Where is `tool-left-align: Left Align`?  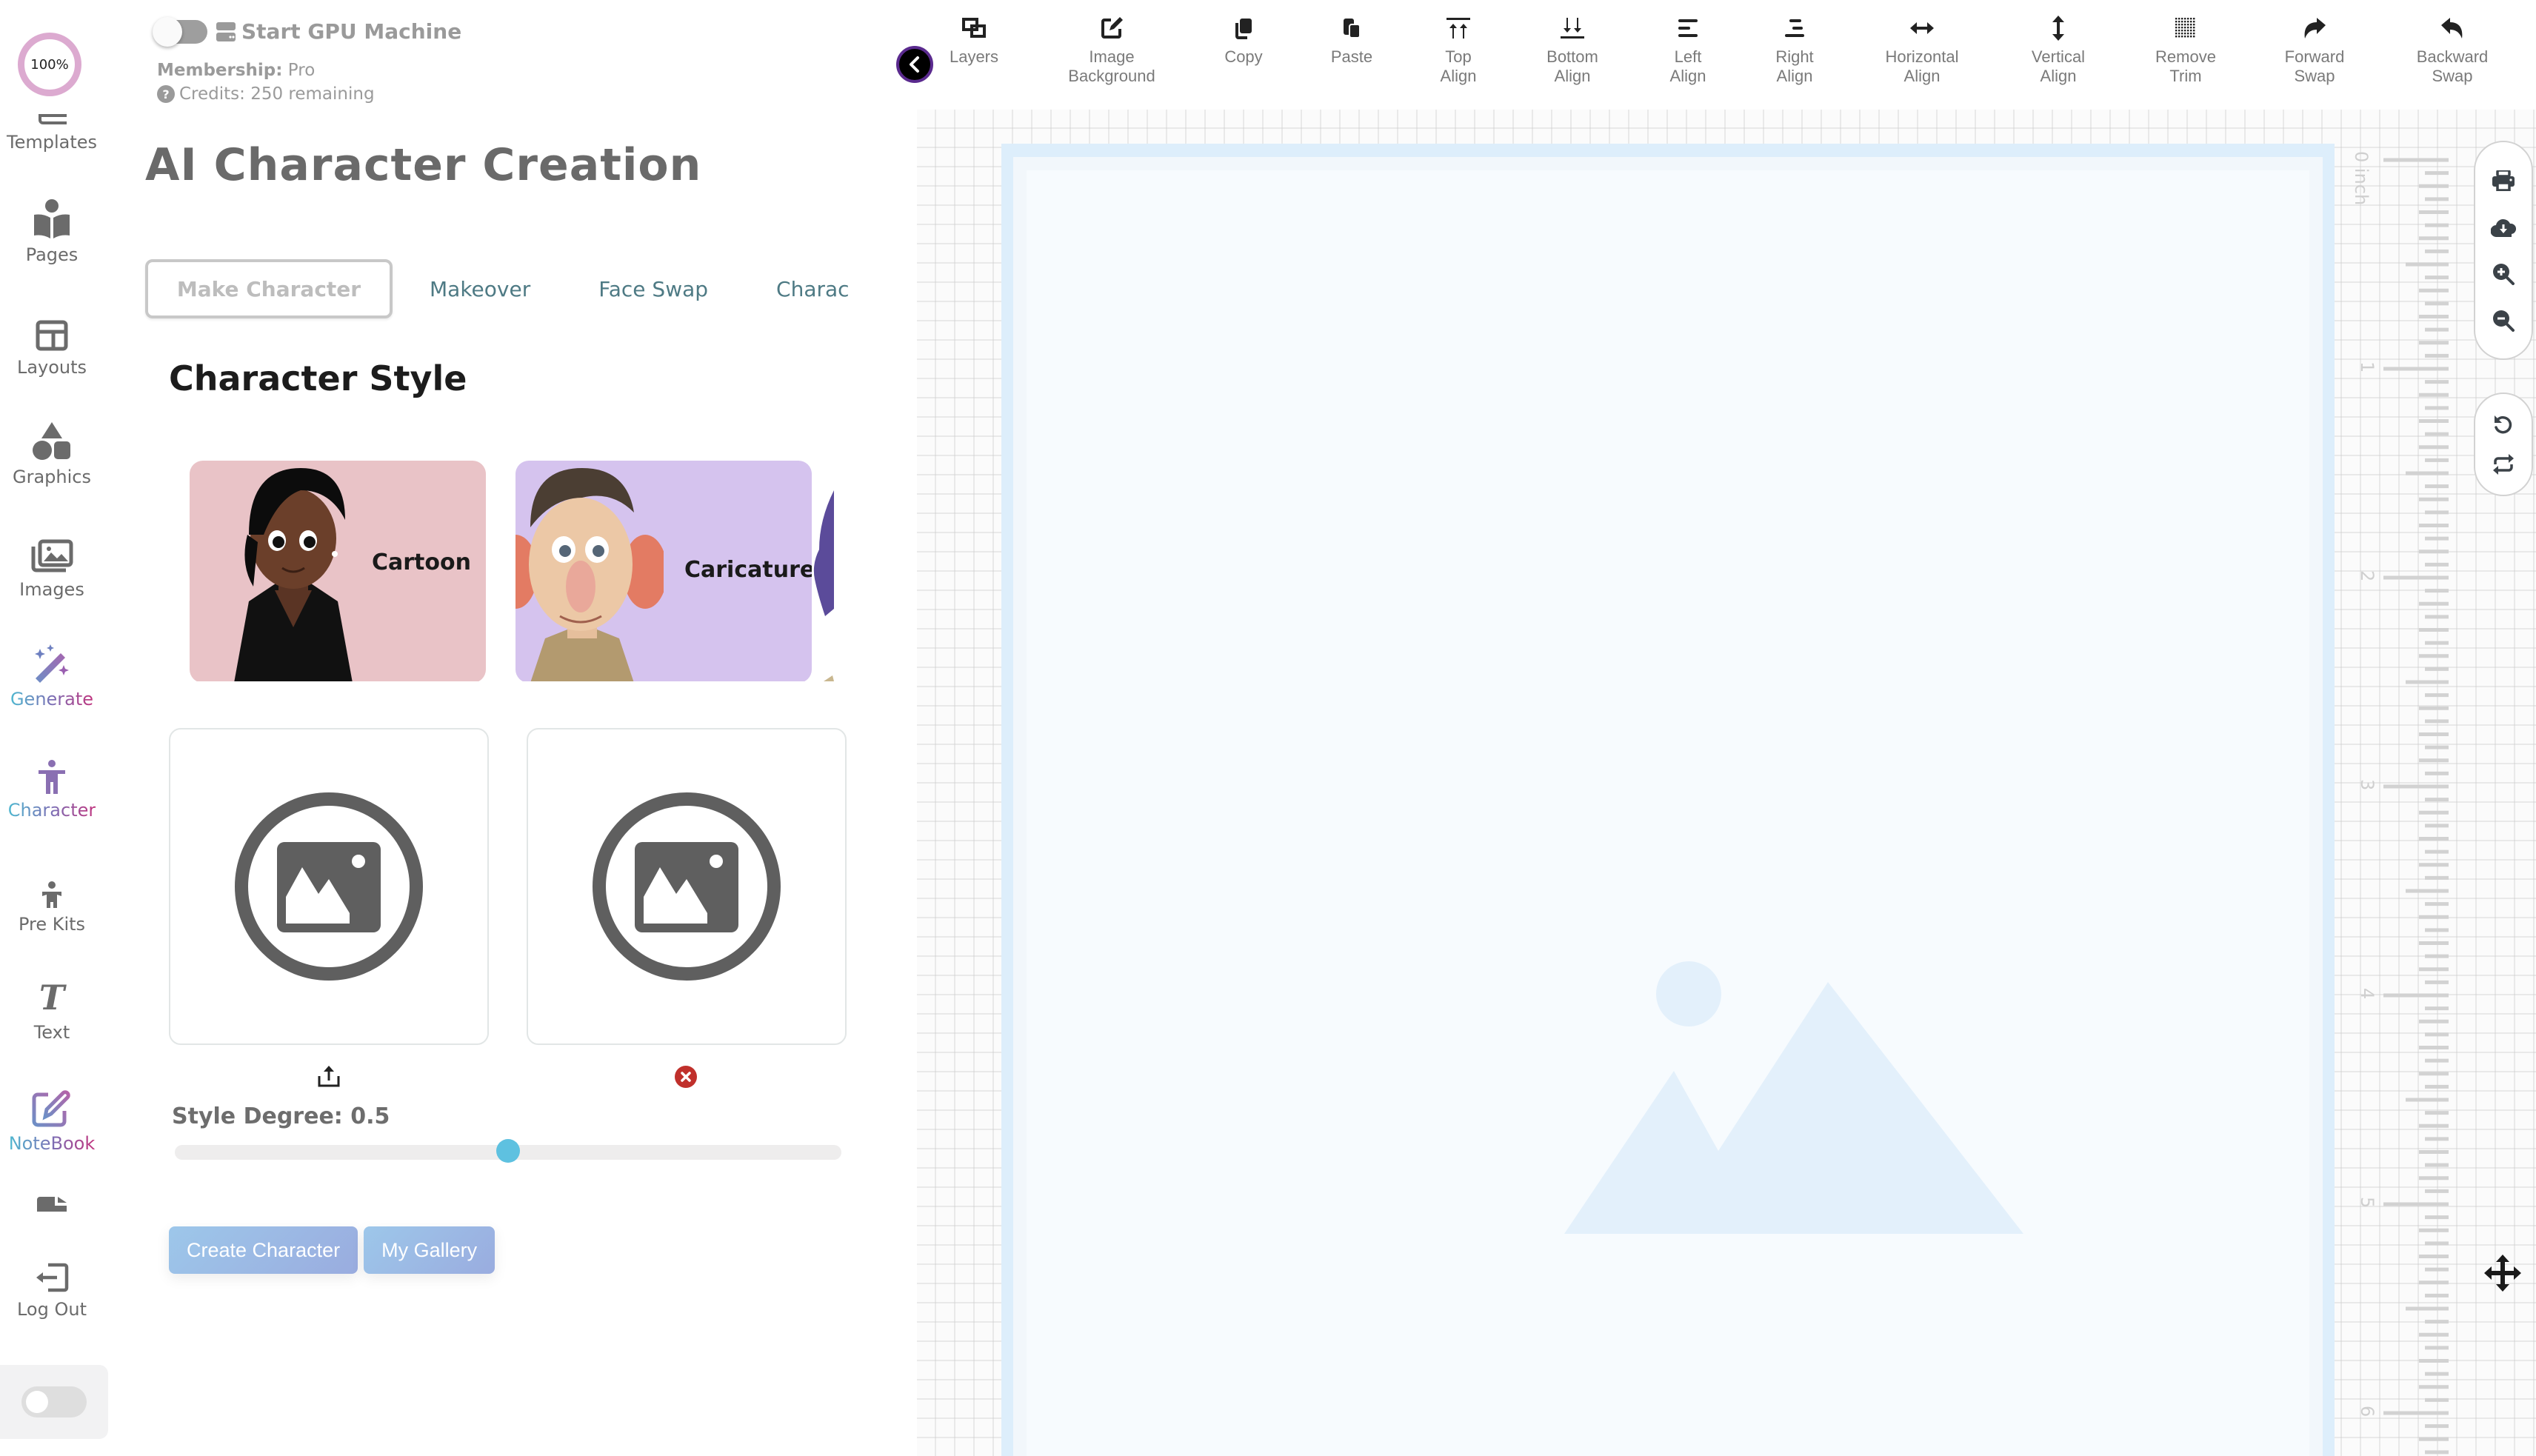
tool-left-align: Left Align is located at coordinates (1688, 50).